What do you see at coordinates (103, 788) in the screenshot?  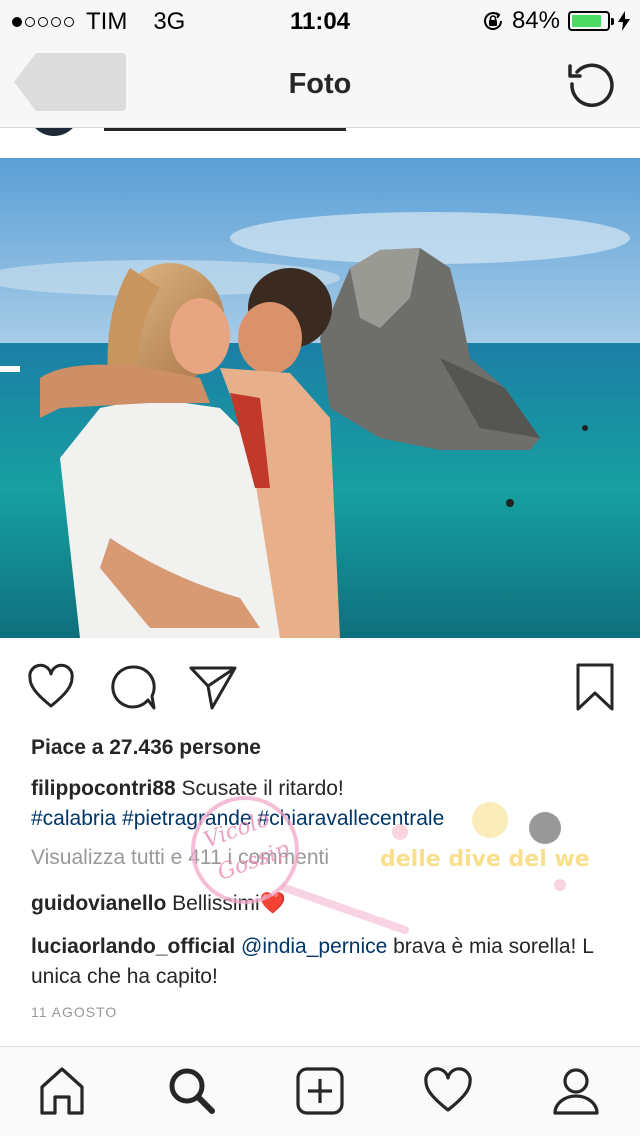 I see `caption-username: filippocontri88` at bounding box center [103, 788].